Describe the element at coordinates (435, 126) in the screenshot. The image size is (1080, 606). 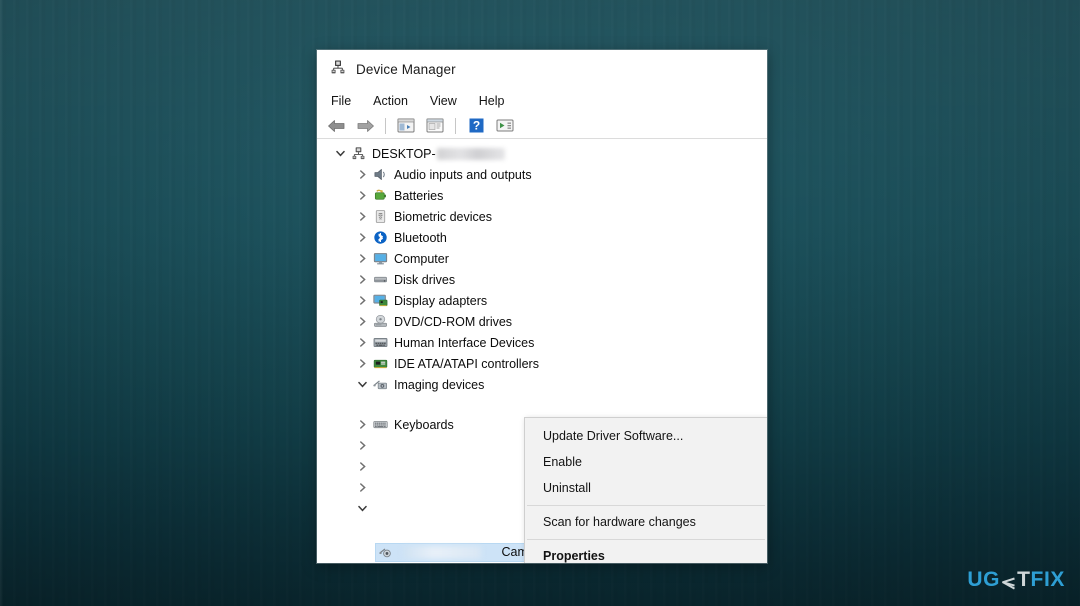
I see `properties-icon` at that location.